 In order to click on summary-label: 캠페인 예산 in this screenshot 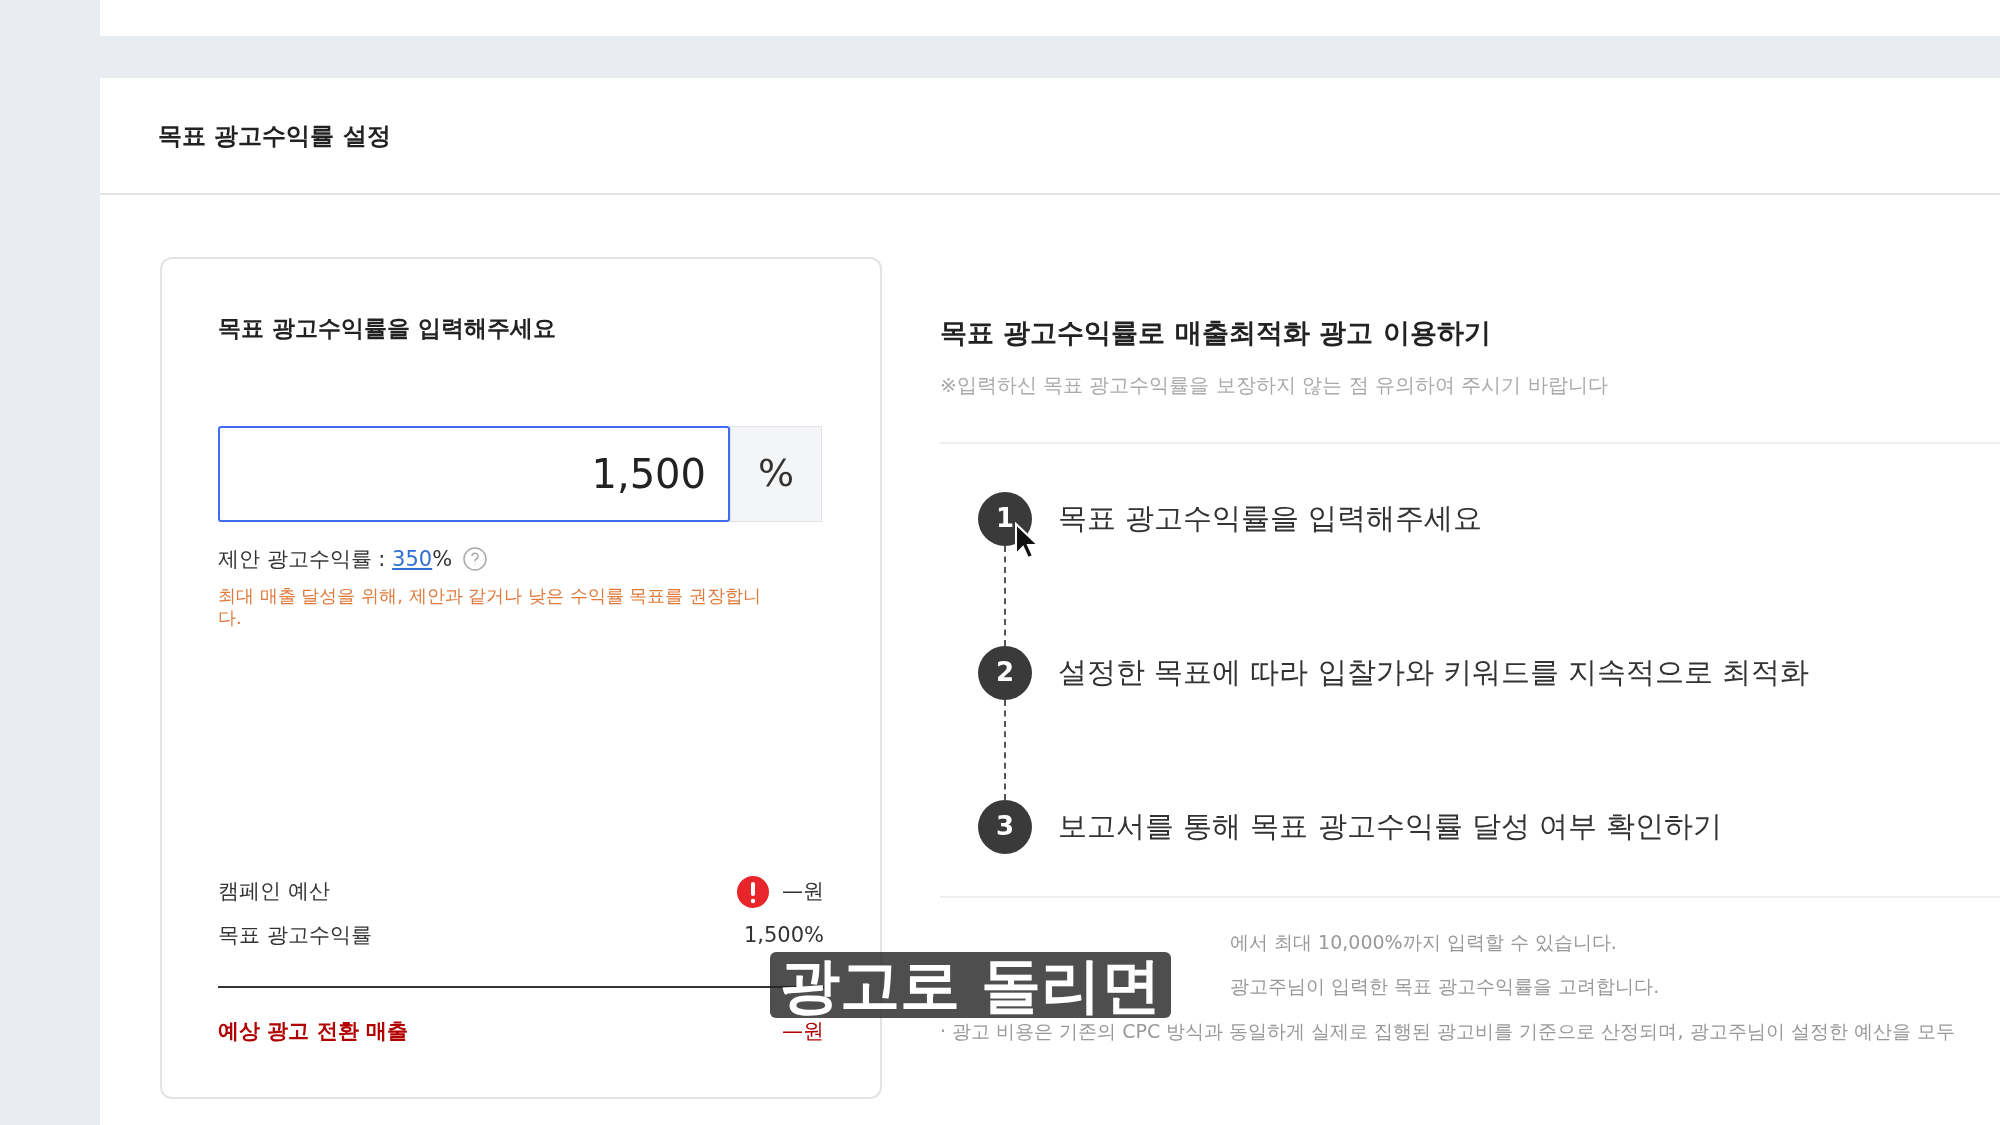, I will do `click(274, 891)`.